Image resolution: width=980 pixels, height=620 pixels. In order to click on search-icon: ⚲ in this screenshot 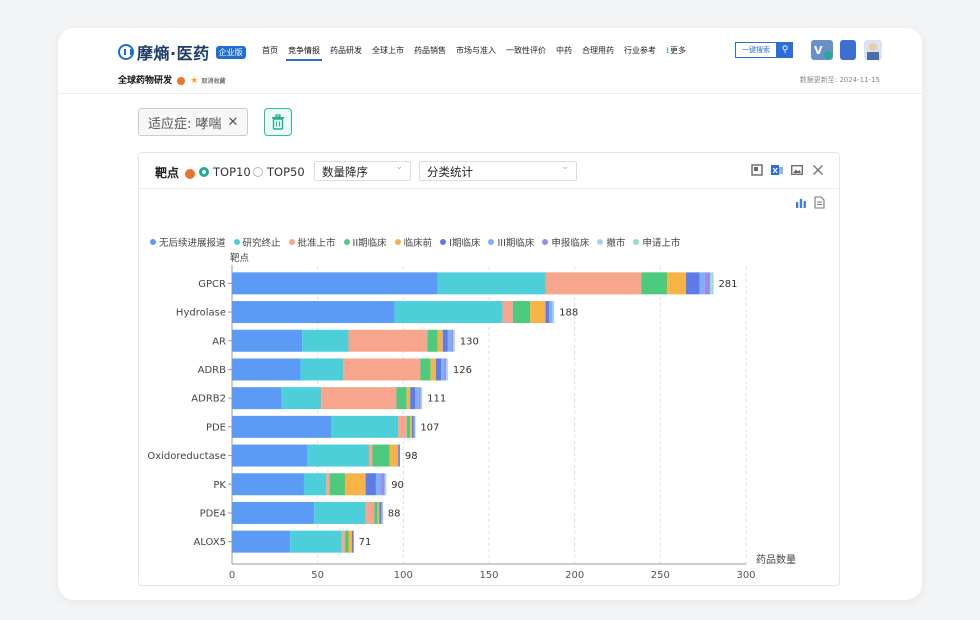, I will do `click(785, 50)`.